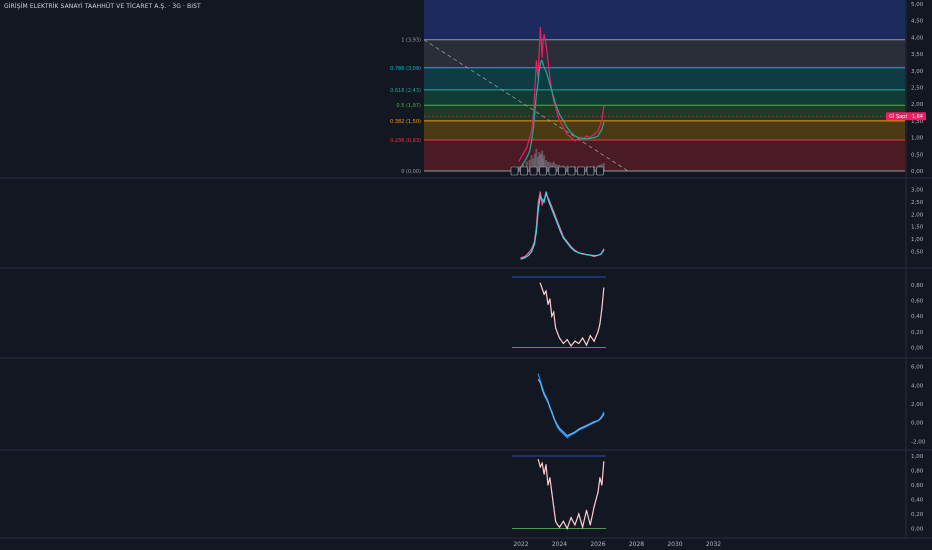 The height and width of the screenshot is (550, 932). Describe the element at coordinates (917, 405) in the screenshot. I see `y-tick-label: 2,00` at that location.